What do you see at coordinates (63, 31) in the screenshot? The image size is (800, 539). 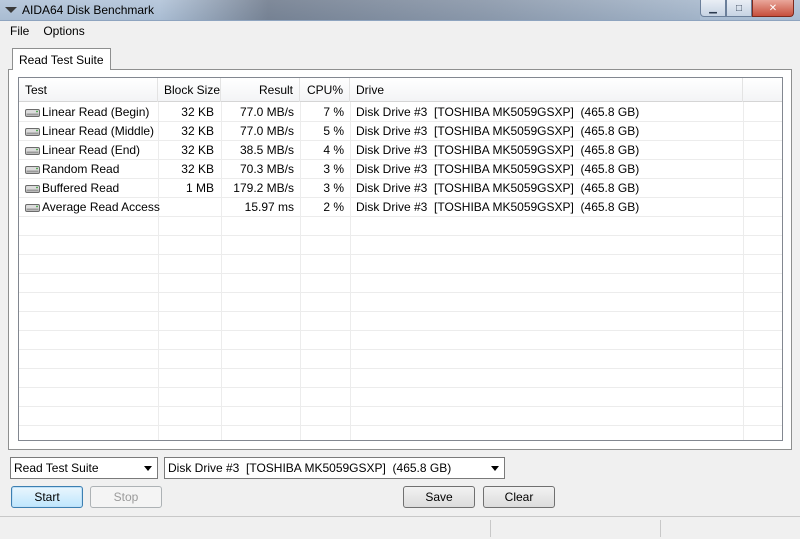 I see `menu-options: Options` at bounding box center [63, 31].